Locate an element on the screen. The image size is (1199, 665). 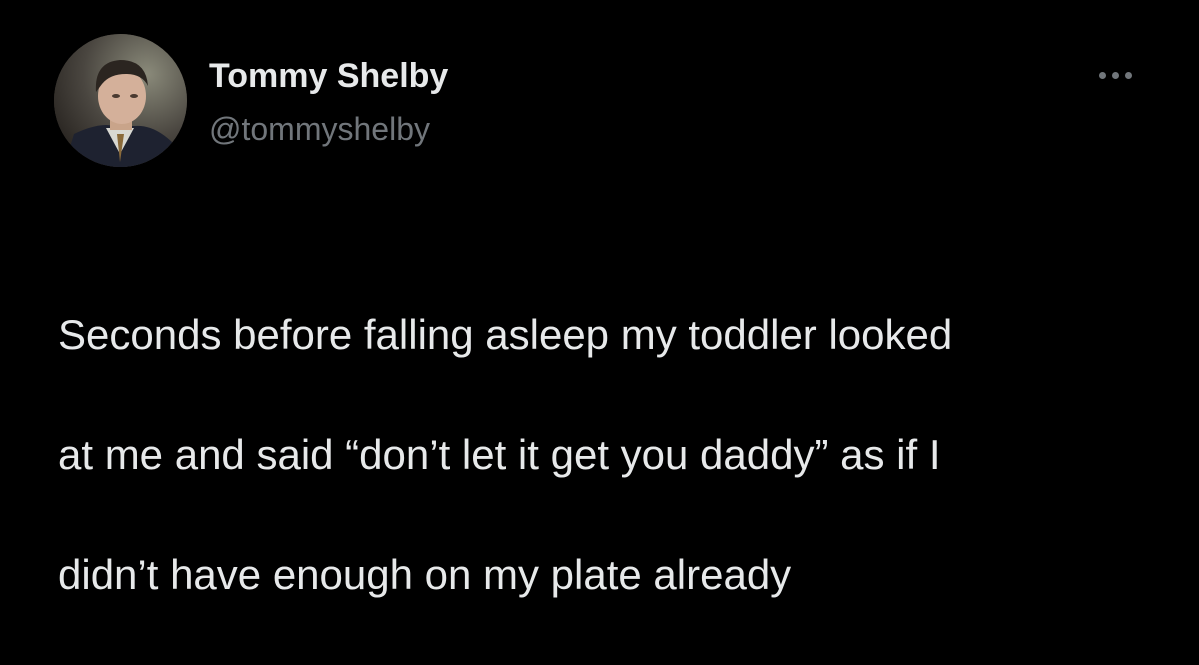
author-handle: @tommyshelby is located at coordinates (319, 129).